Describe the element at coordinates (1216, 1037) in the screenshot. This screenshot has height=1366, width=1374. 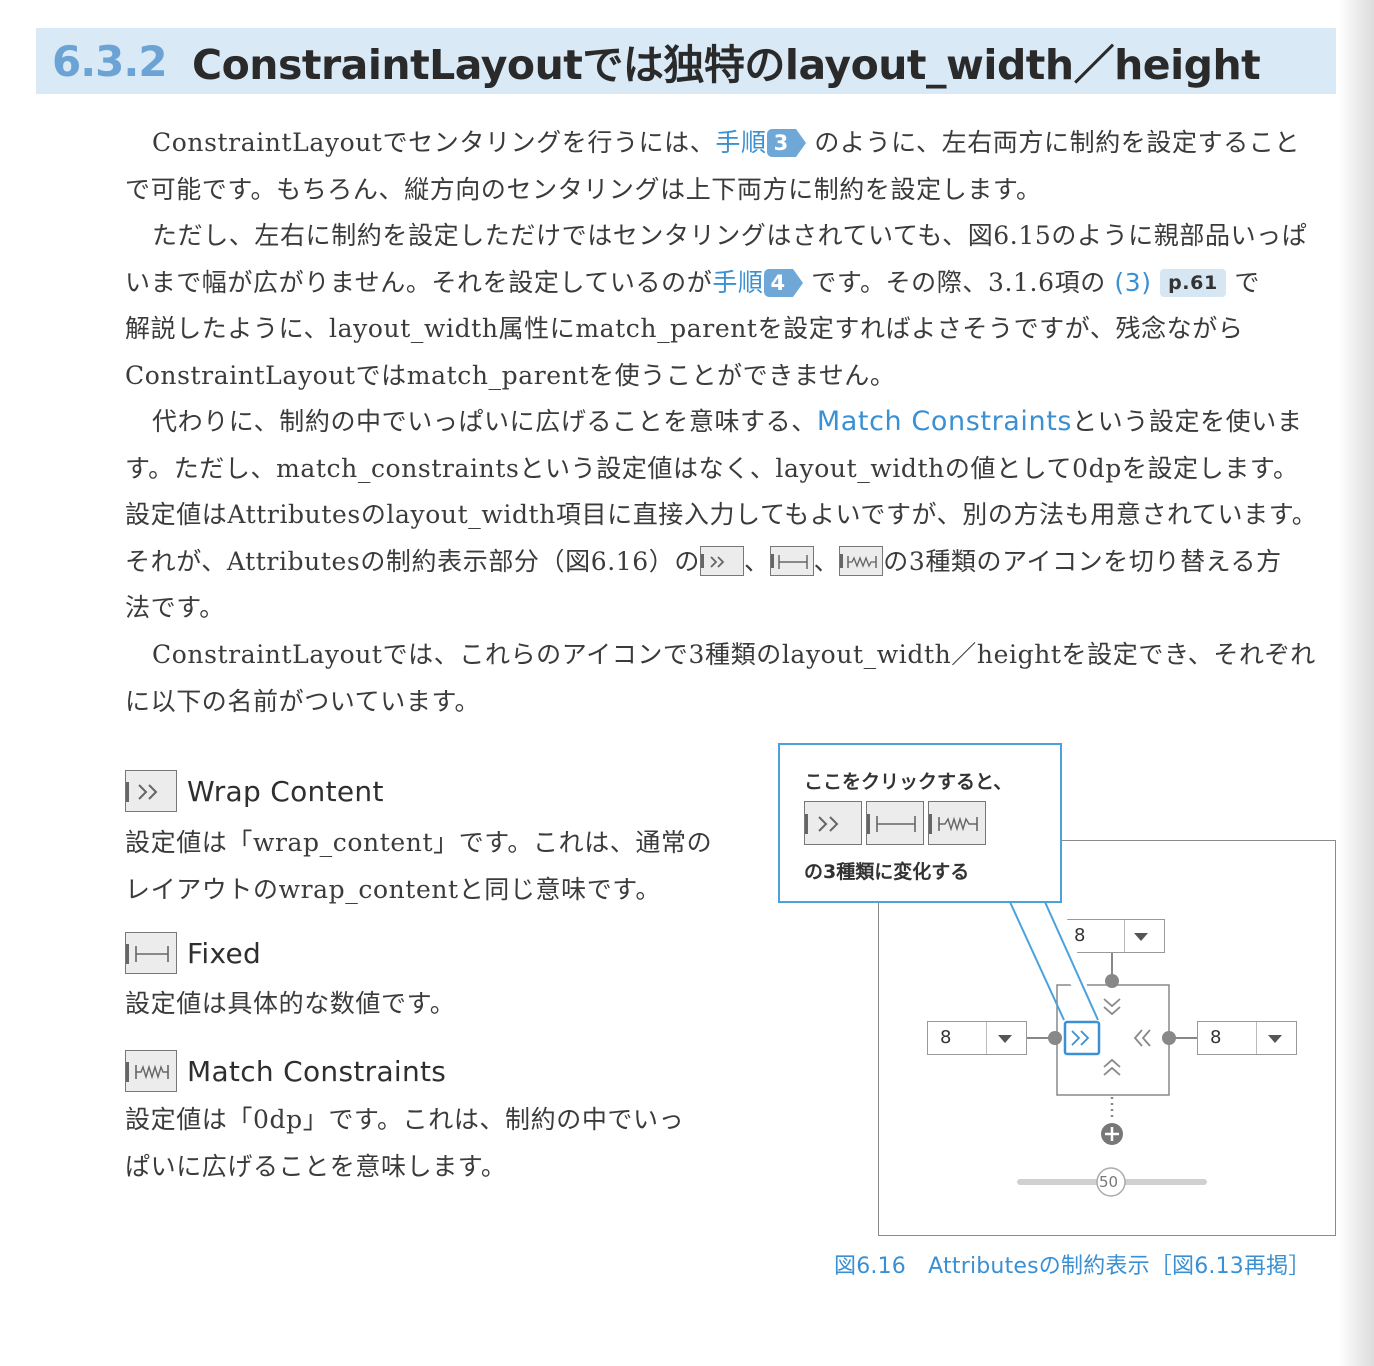
I see `right-margin-value: 8` at that location.